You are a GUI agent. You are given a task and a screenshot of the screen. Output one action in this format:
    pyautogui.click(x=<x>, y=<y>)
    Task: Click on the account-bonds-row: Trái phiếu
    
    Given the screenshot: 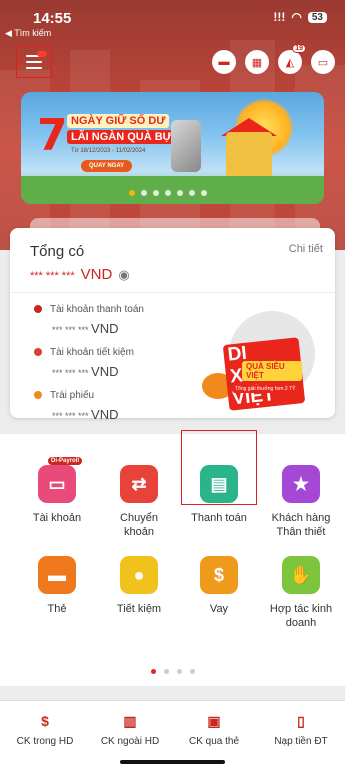 What is the action you would take?
    pyautogui.click(x=64, y=395)
    